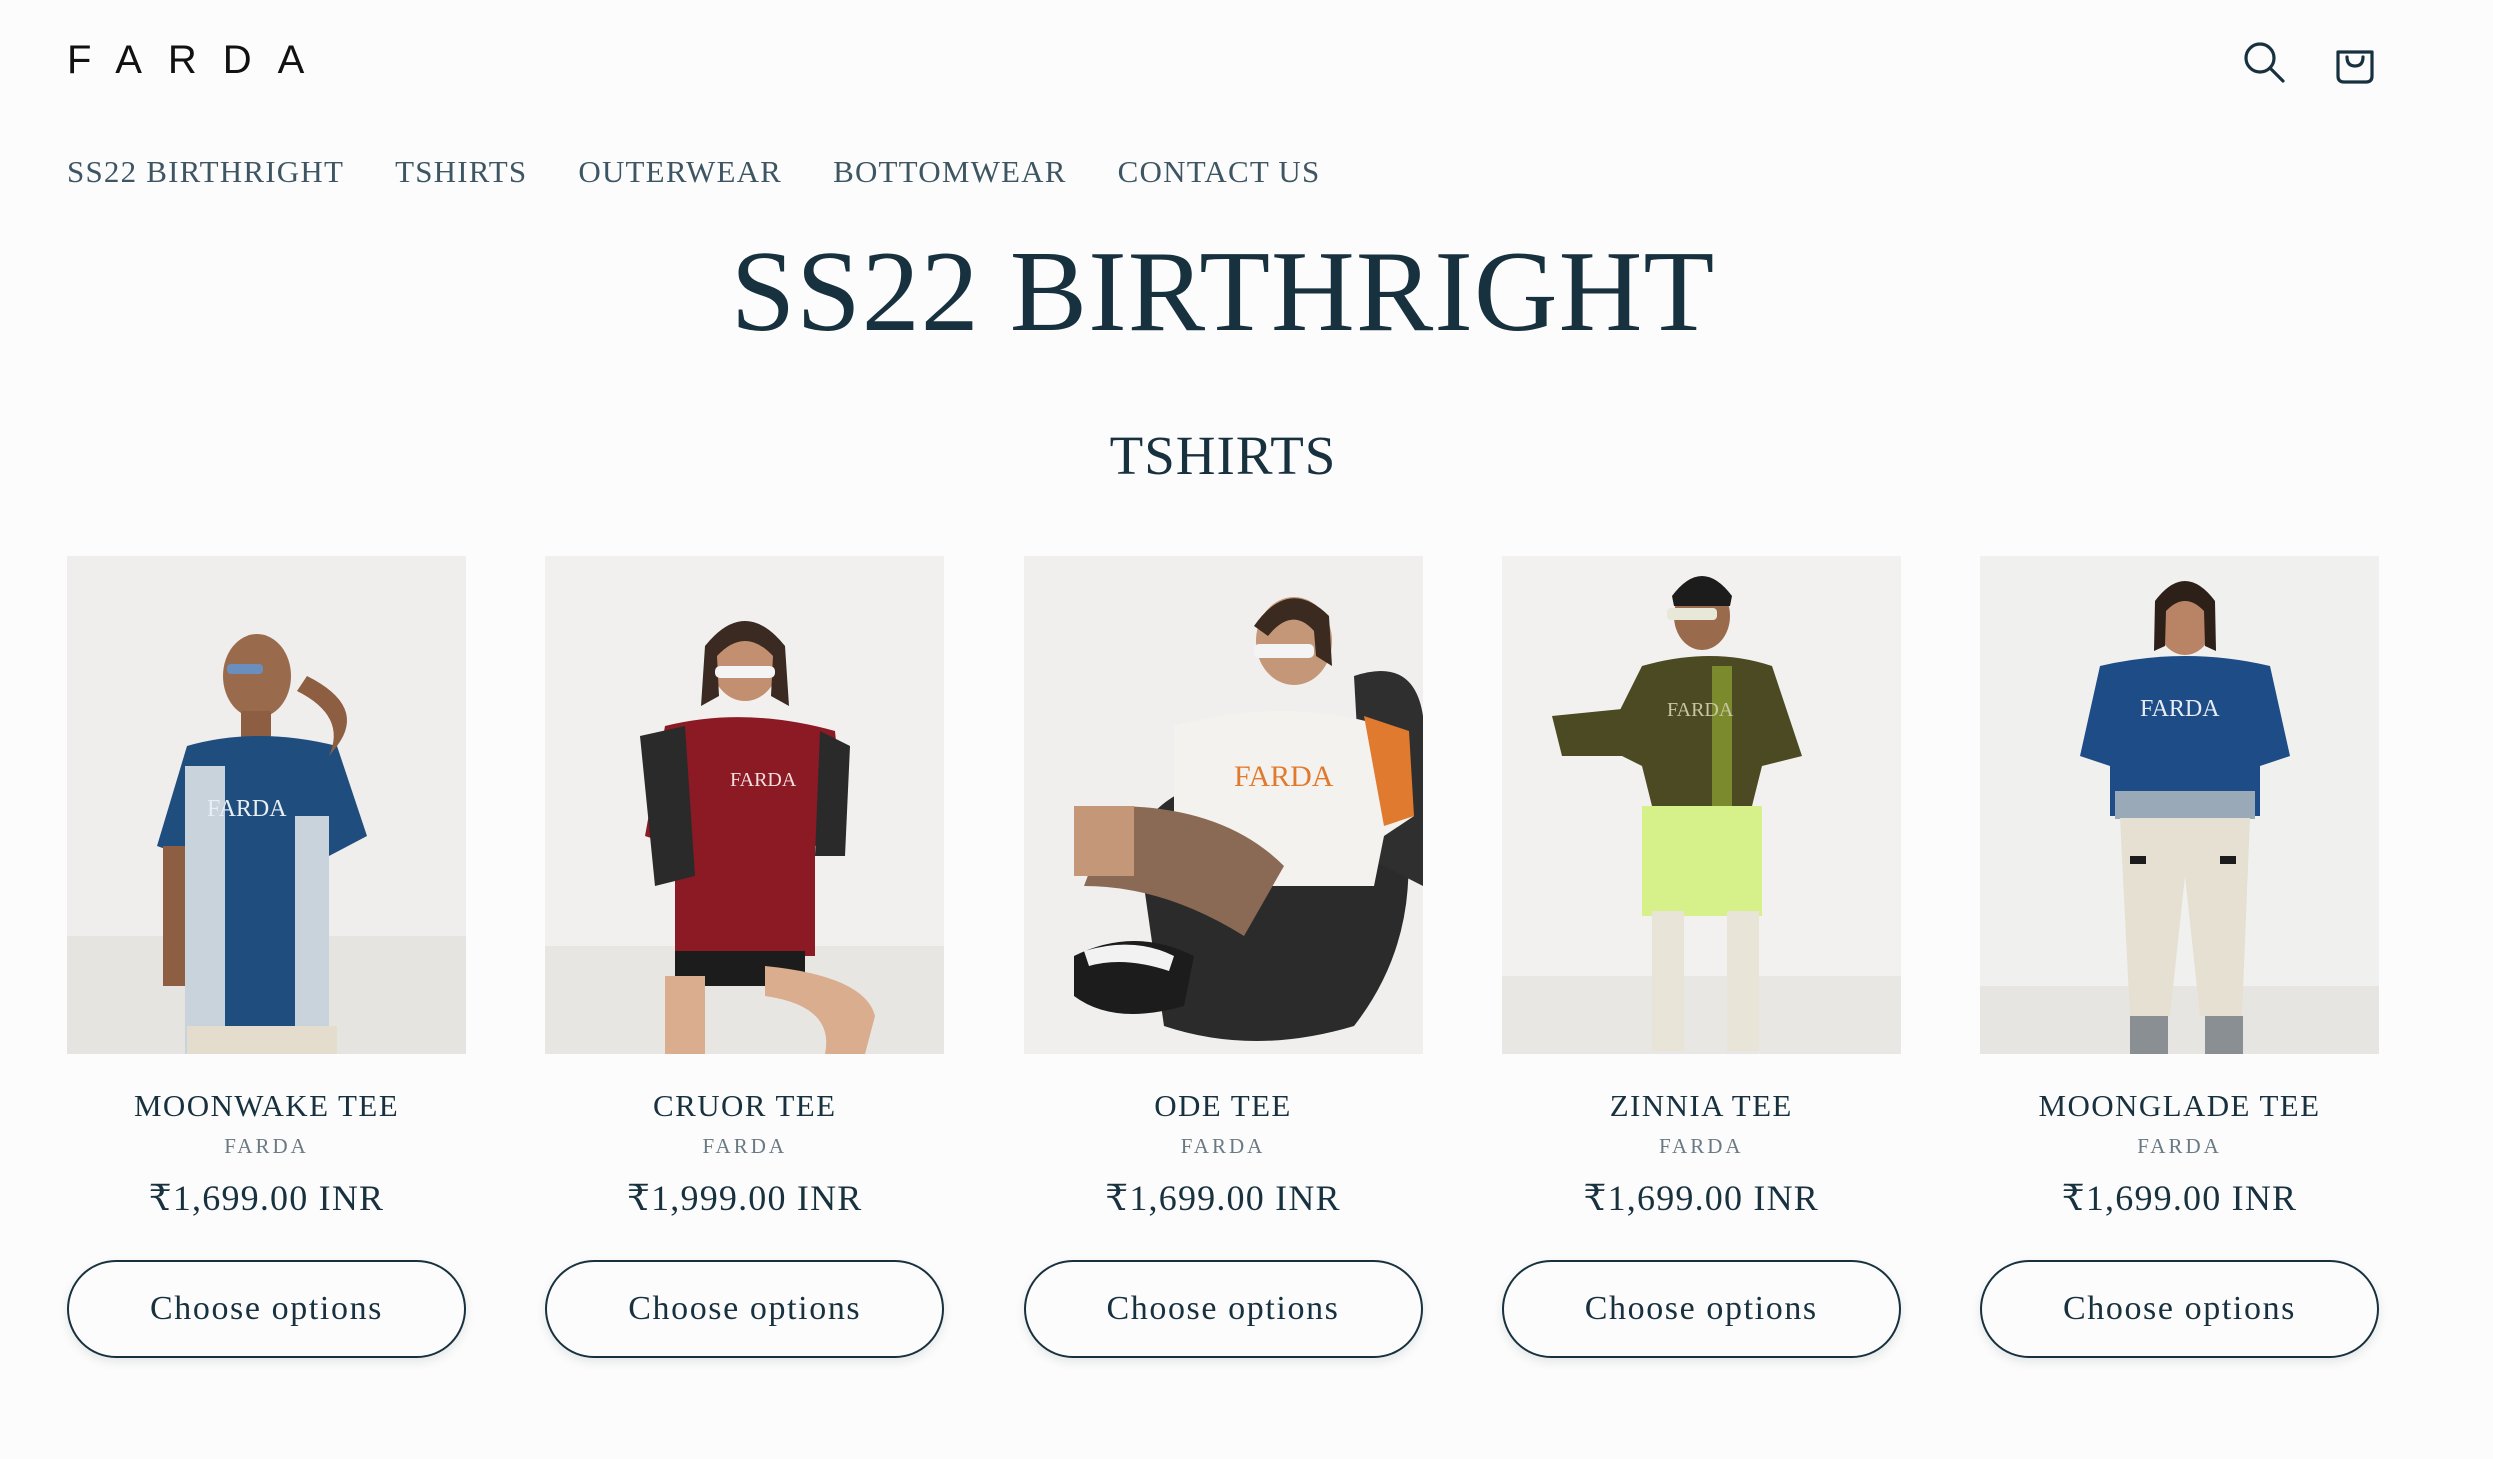  What do you see at coordinates (205, 172) in the screenshot?
I see `nav-item-ss22-birthright: SS22 BIRTHRIGHT` at bounding box center [205, 172].